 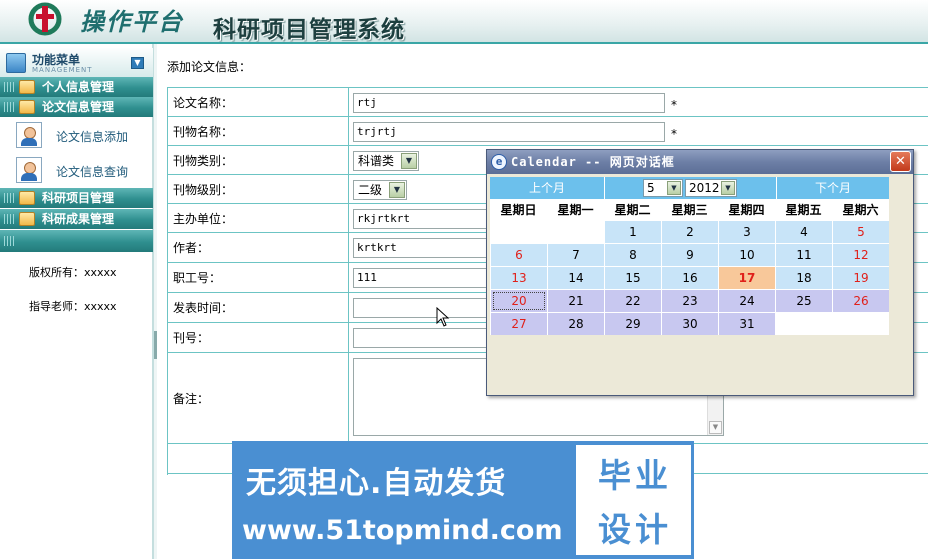 What do you see at coordinates (633, 255) in the screenshot?
I see `calendar-day: 8` at bounding box center [633, 255].